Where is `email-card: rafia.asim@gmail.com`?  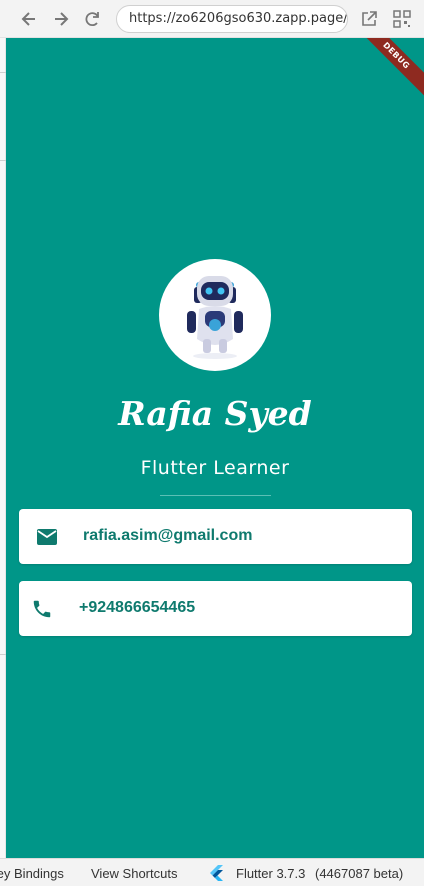
email-card: rafia.asim@gmail.com is located at coordinates (215, 536).